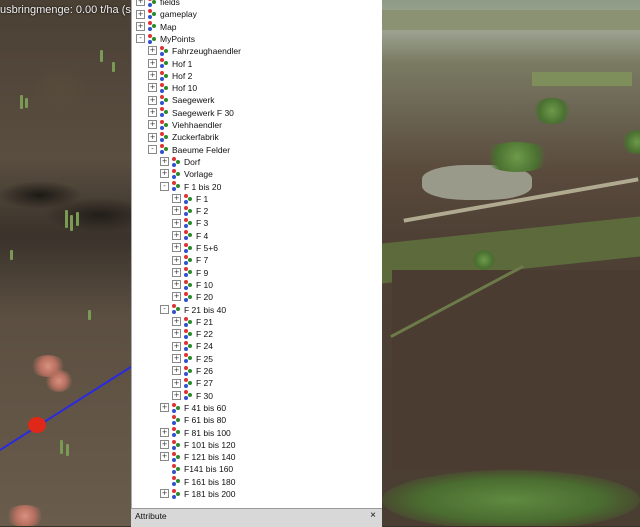 This screenshot has height=527, width=640. Describe the element at coordinates (198, 481) in the screenshot. I see `tree-node: F 161 bis 180` at that location.